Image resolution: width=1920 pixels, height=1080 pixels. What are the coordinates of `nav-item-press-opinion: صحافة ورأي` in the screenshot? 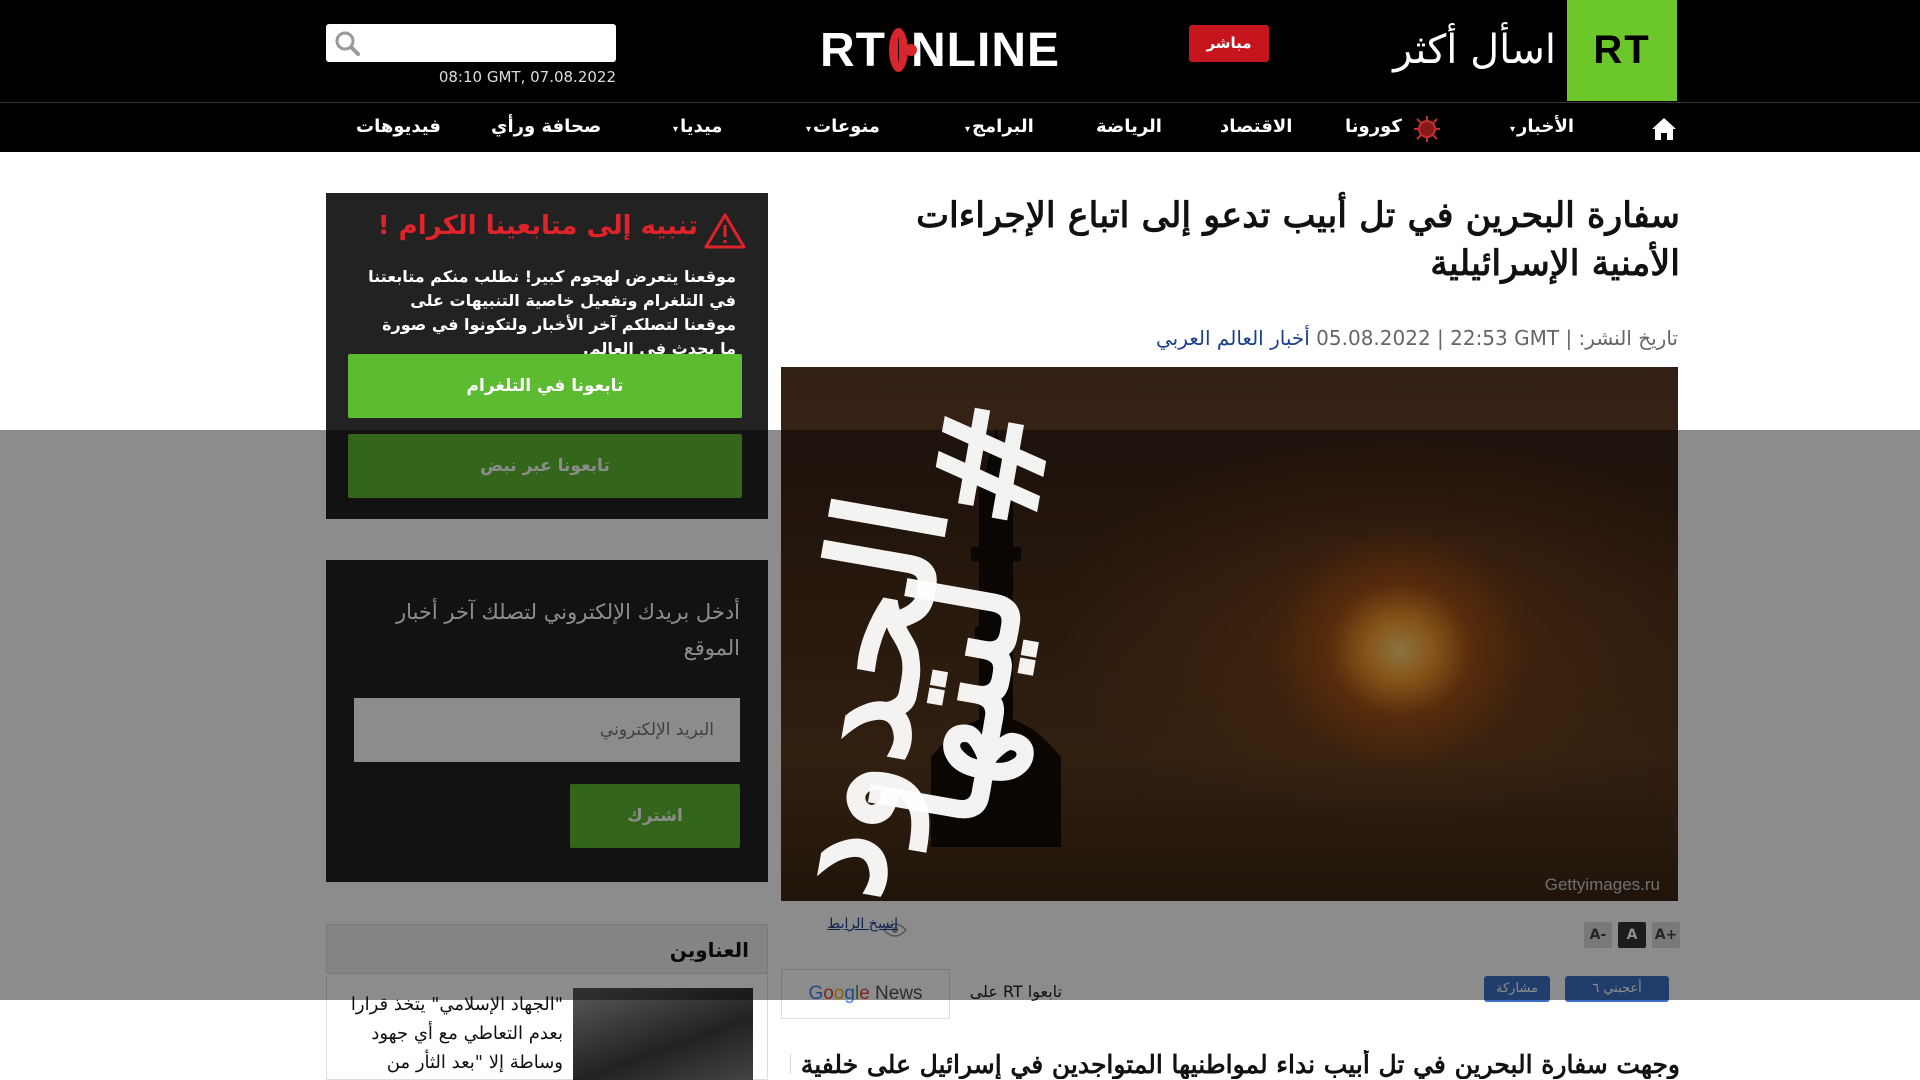 It's located at (546, 128).